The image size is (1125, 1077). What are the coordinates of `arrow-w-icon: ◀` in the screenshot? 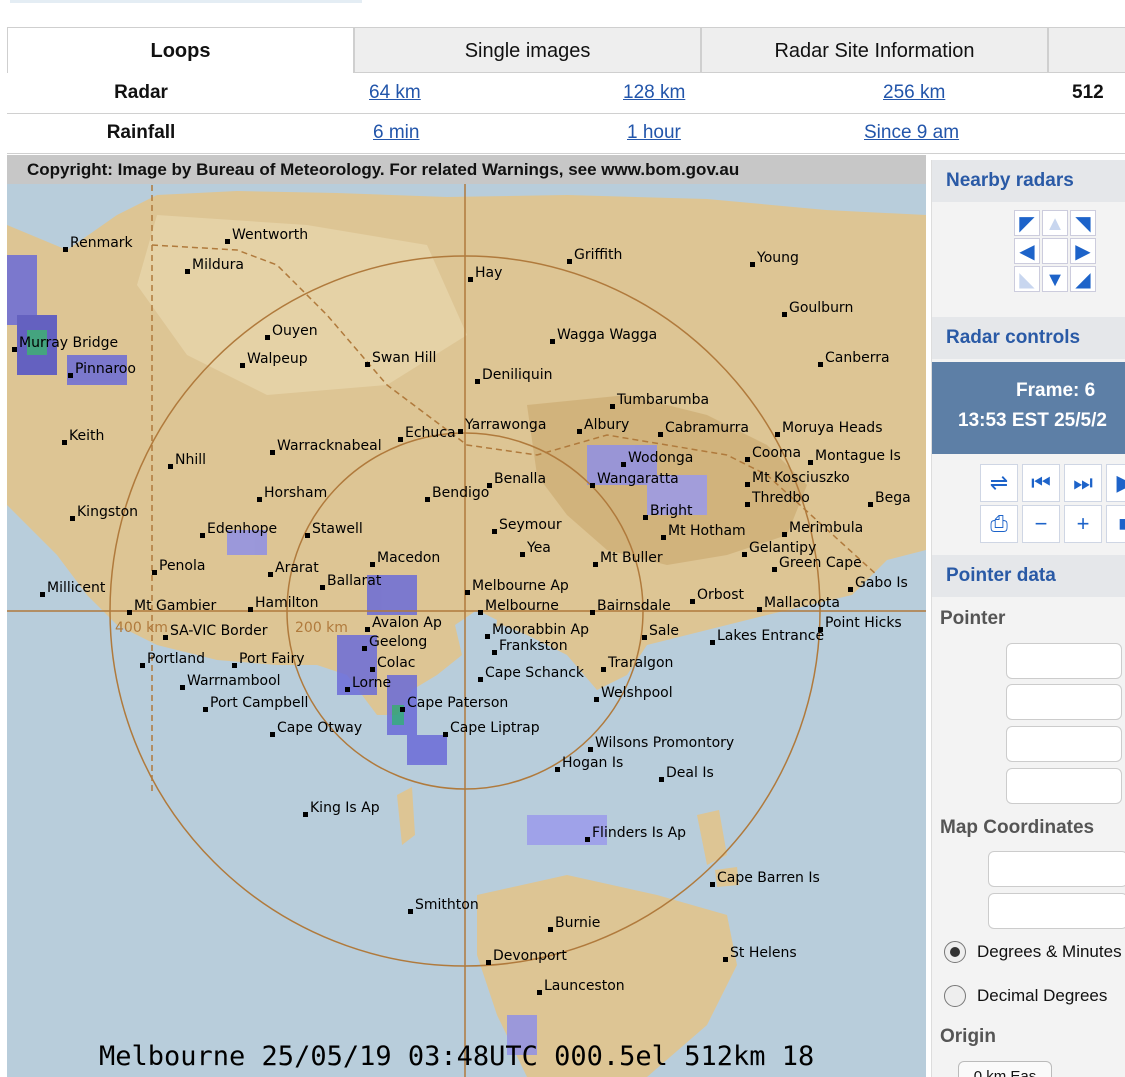 It's located at (1027, 251).